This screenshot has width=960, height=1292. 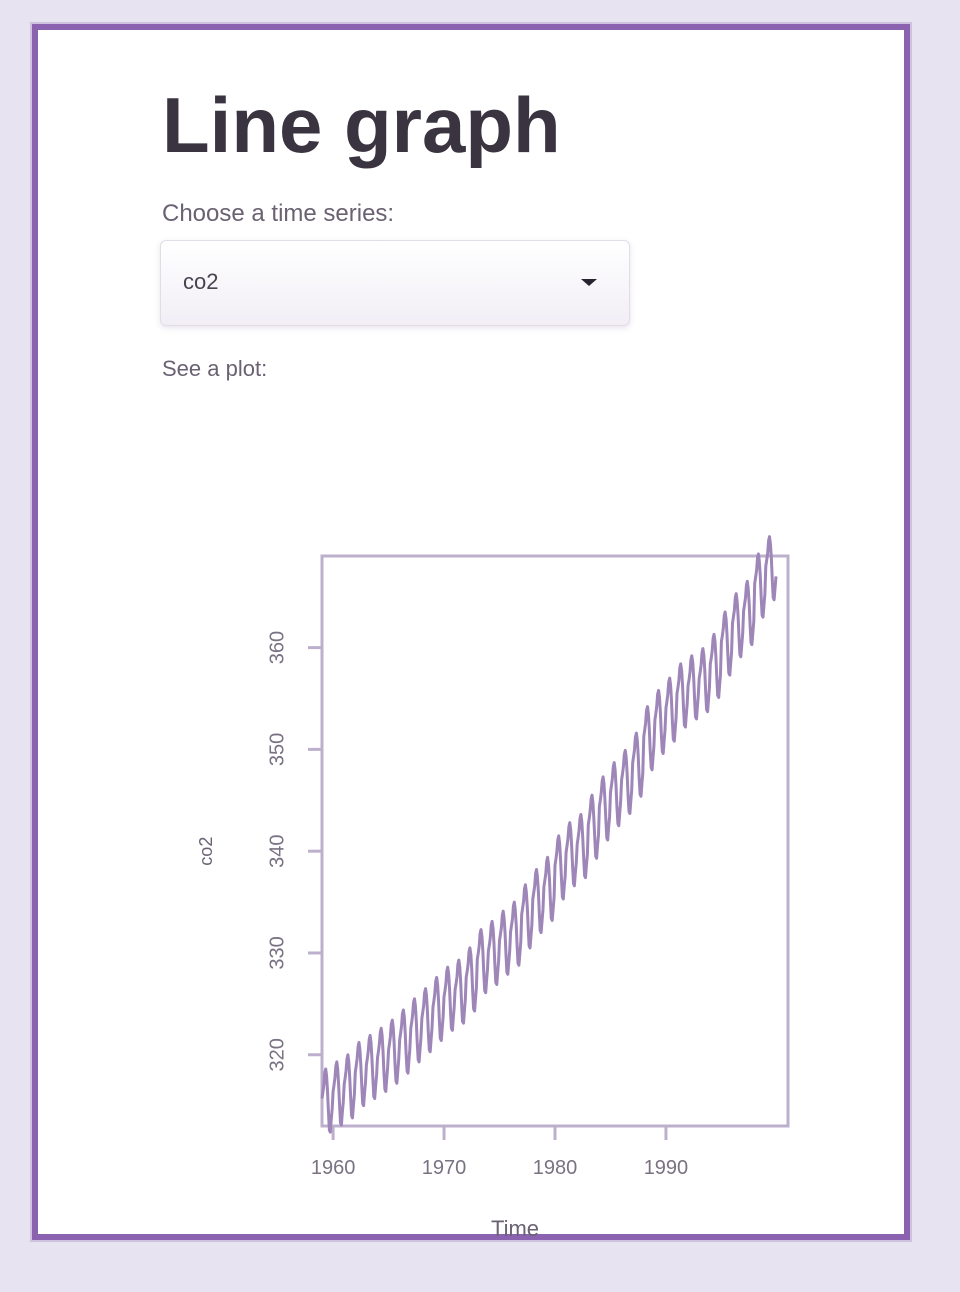 I want to click on x-tick-label: 1960, so click(x=333, y=1168).